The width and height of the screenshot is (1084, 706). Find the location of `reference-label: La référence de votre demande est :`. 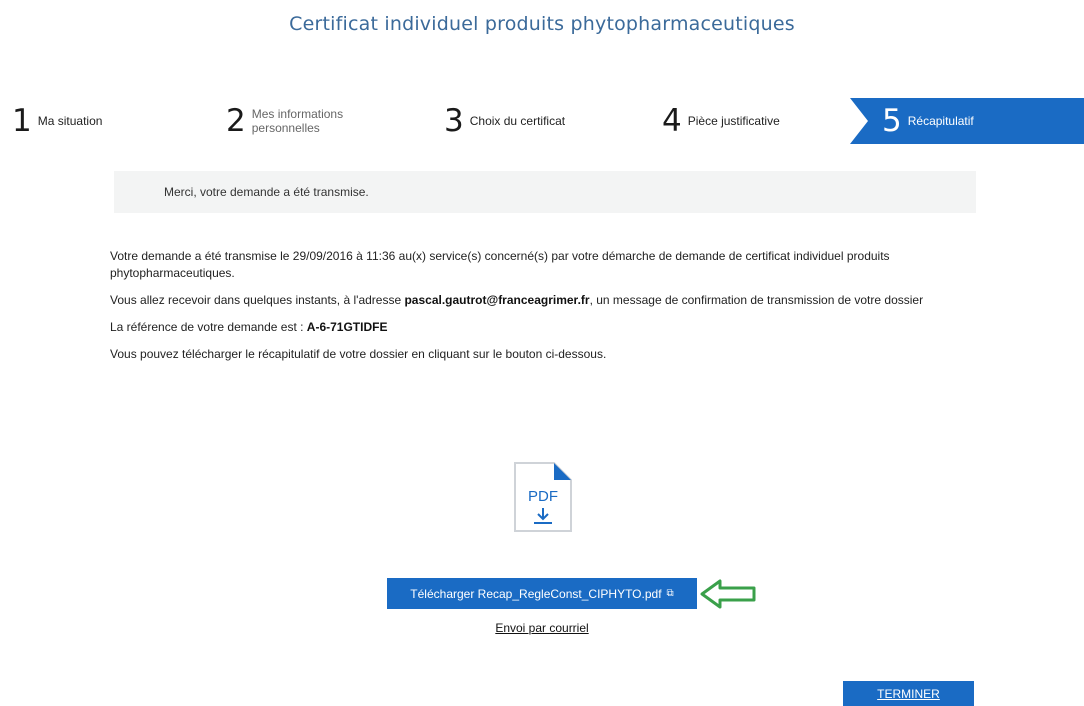

reference-label: La référence de votre demande est : is located at coordinates (208, 327).